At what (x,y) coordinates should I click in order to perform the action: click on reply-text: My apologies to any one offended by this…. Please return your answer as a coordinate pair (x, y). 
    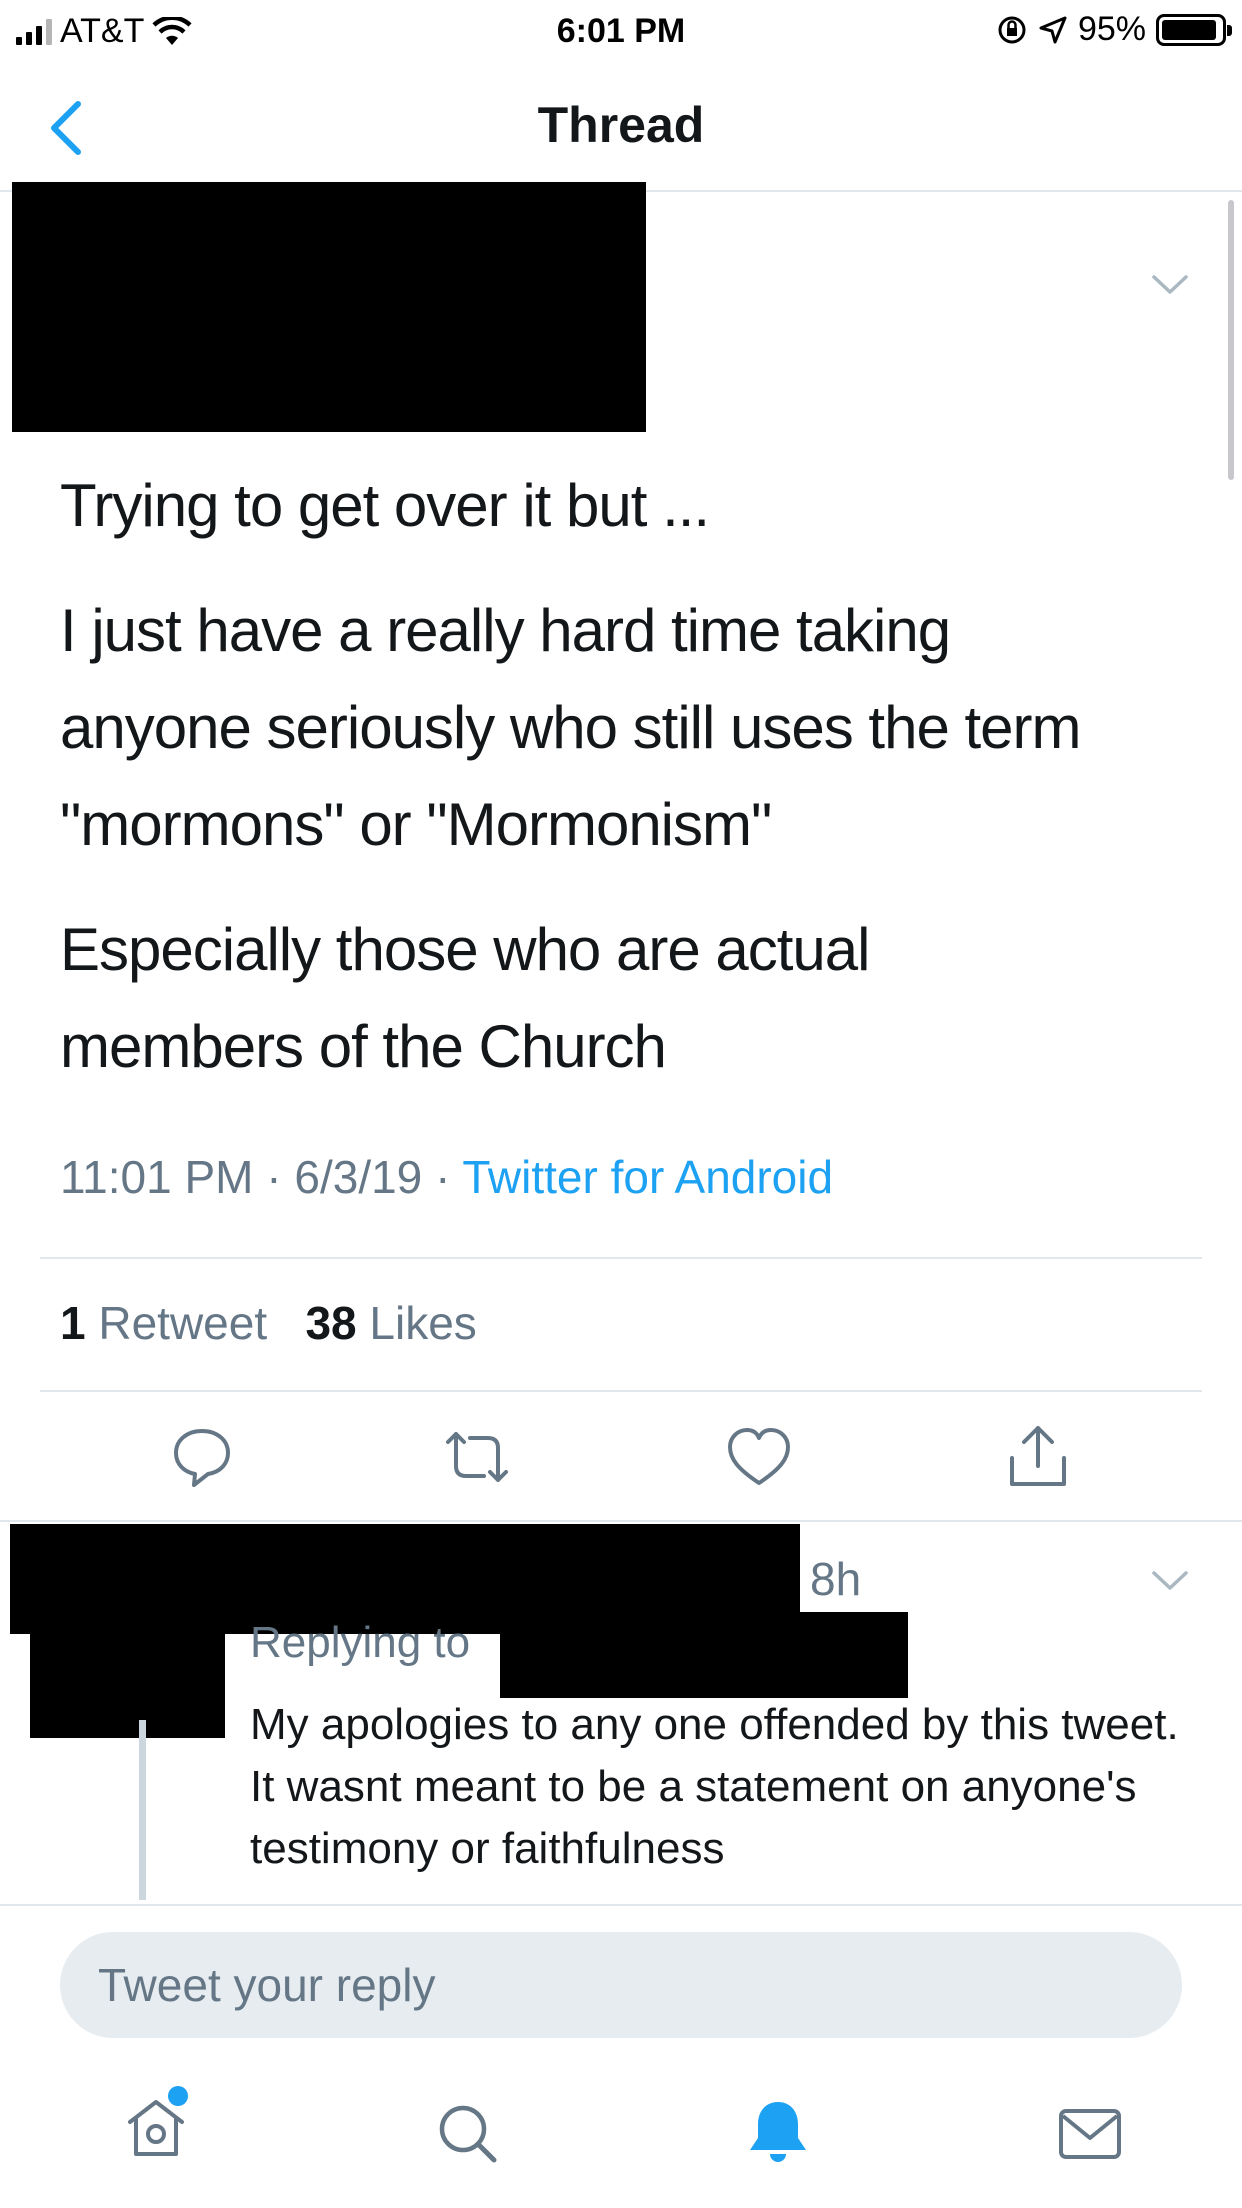
    Looking at the image, I should click on (714, 1786).